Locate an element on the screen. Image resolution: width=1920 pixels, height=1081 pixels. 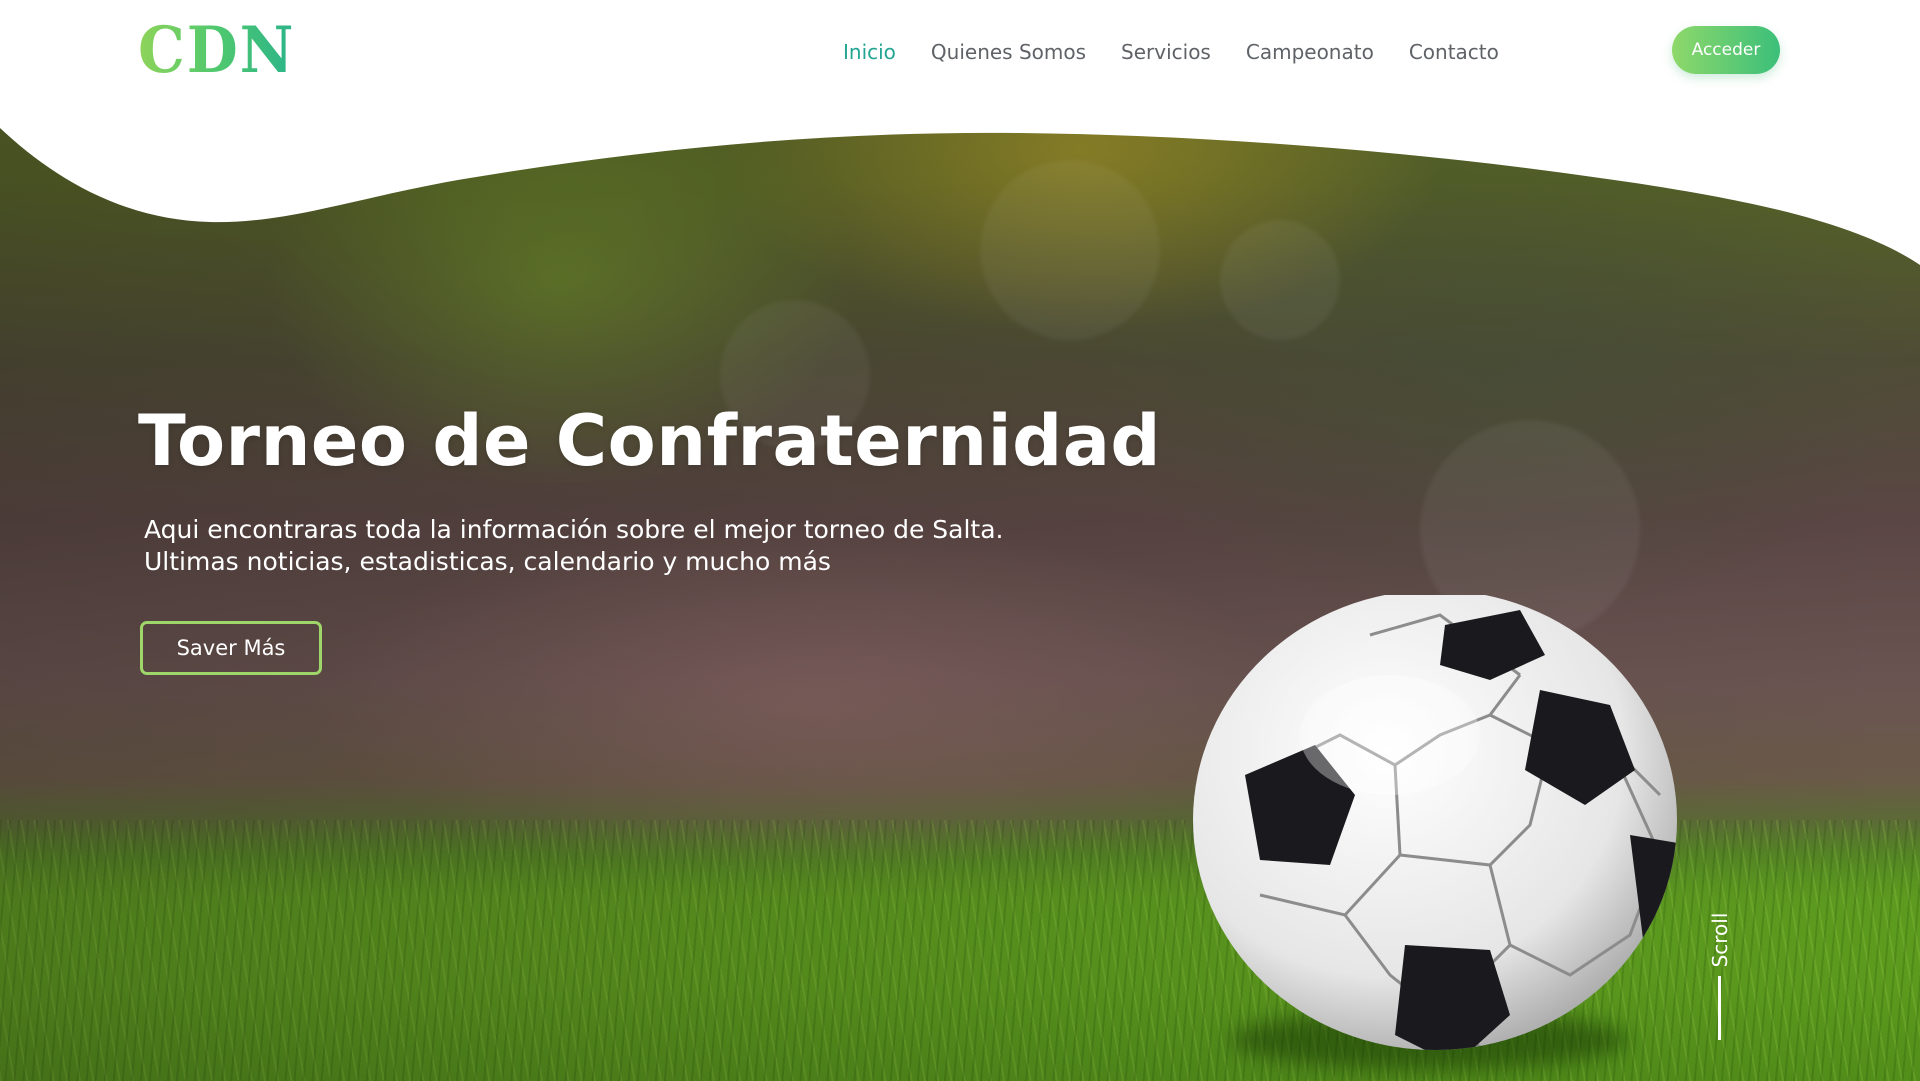
login-button: Acceder is located at coordinates (1726, 50).